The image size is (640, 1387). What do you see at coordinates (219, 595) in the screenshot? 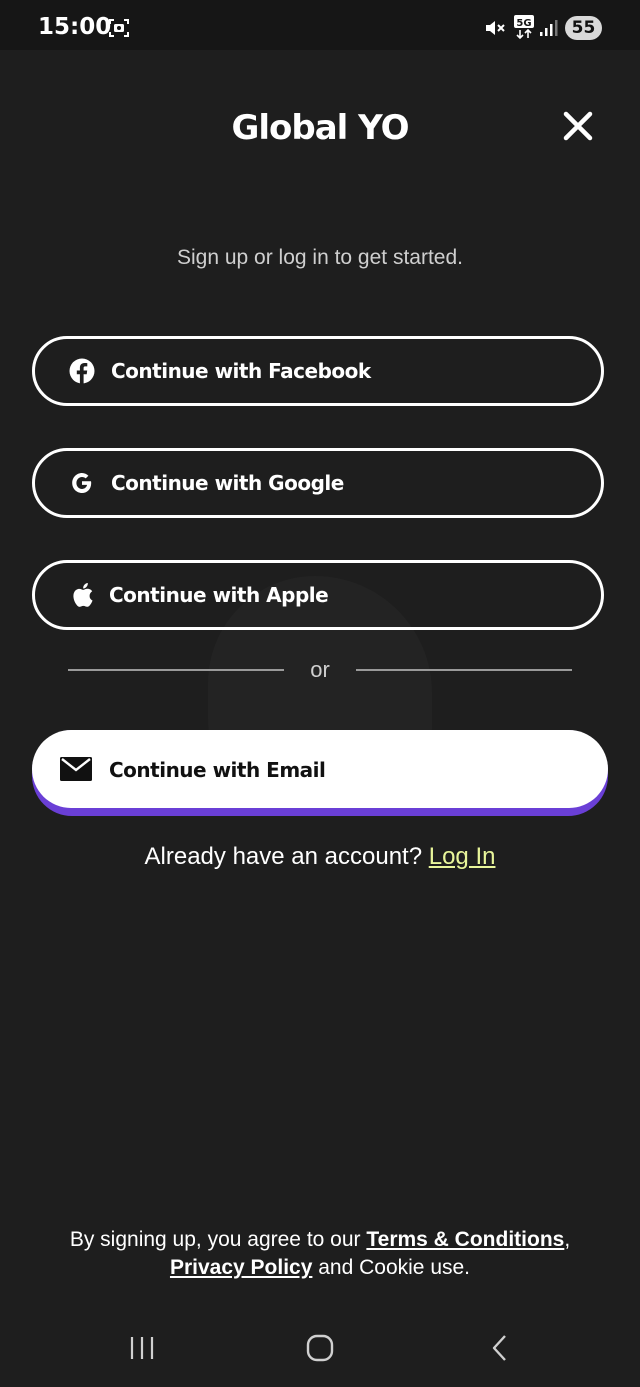
I see `apple-button-label: Continue with Apple` at bounding box center [219, 595].